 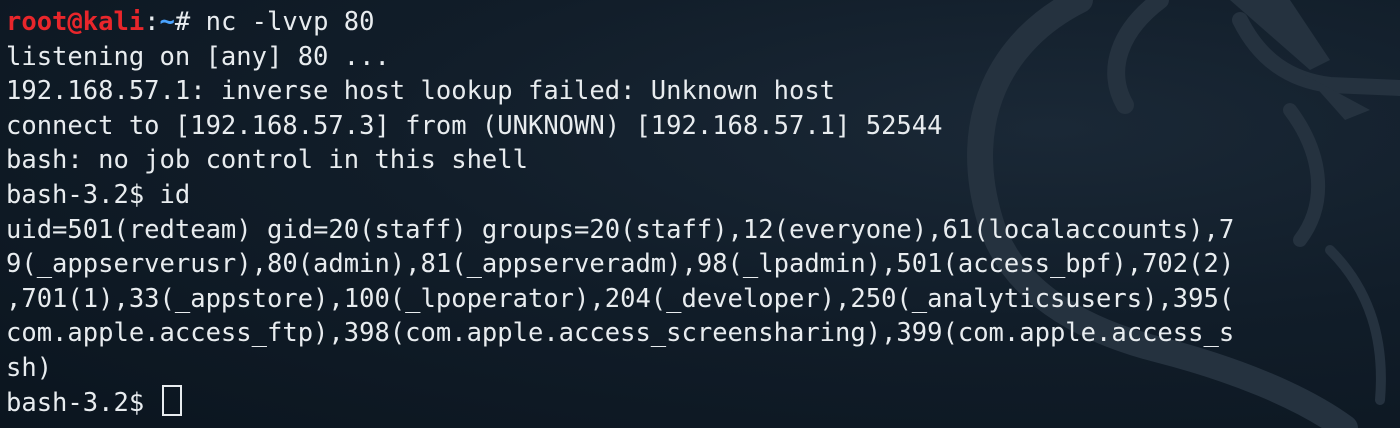 I want to click on prompt-command: nc -lvvp 80, so click(x=290, y=22).